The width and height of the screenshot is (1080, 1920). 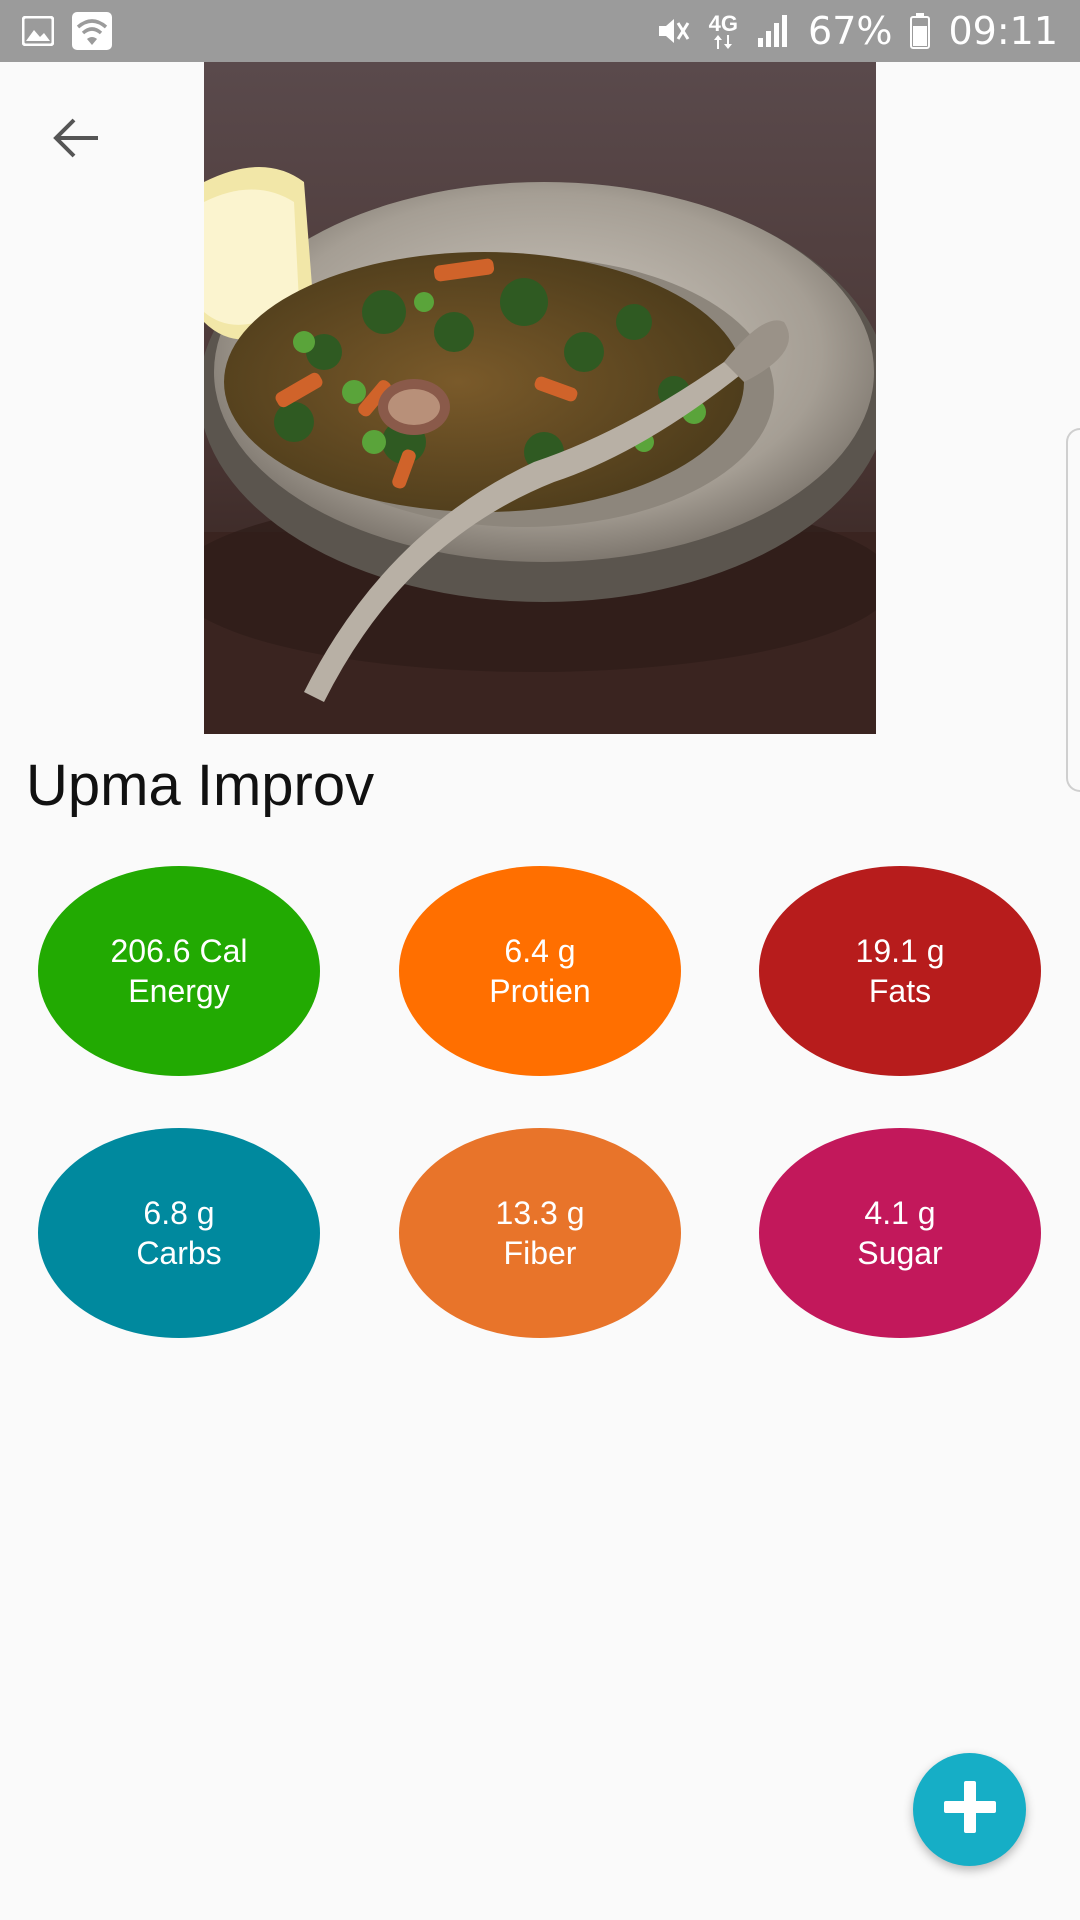 I want to click on add-button, so click(x=969, y=1809).